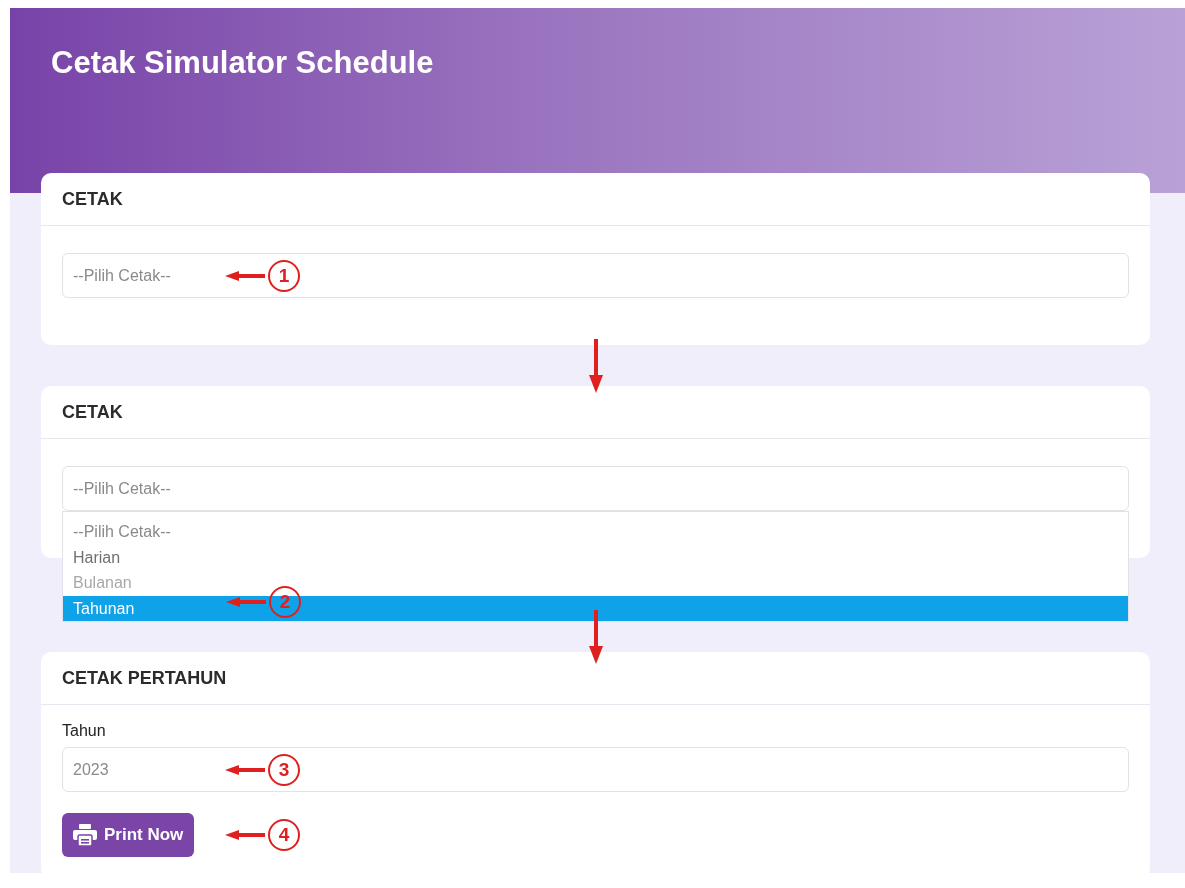 This screenshot has width=1185, height=888. I want to click on printer-icon, so click(85, 835).